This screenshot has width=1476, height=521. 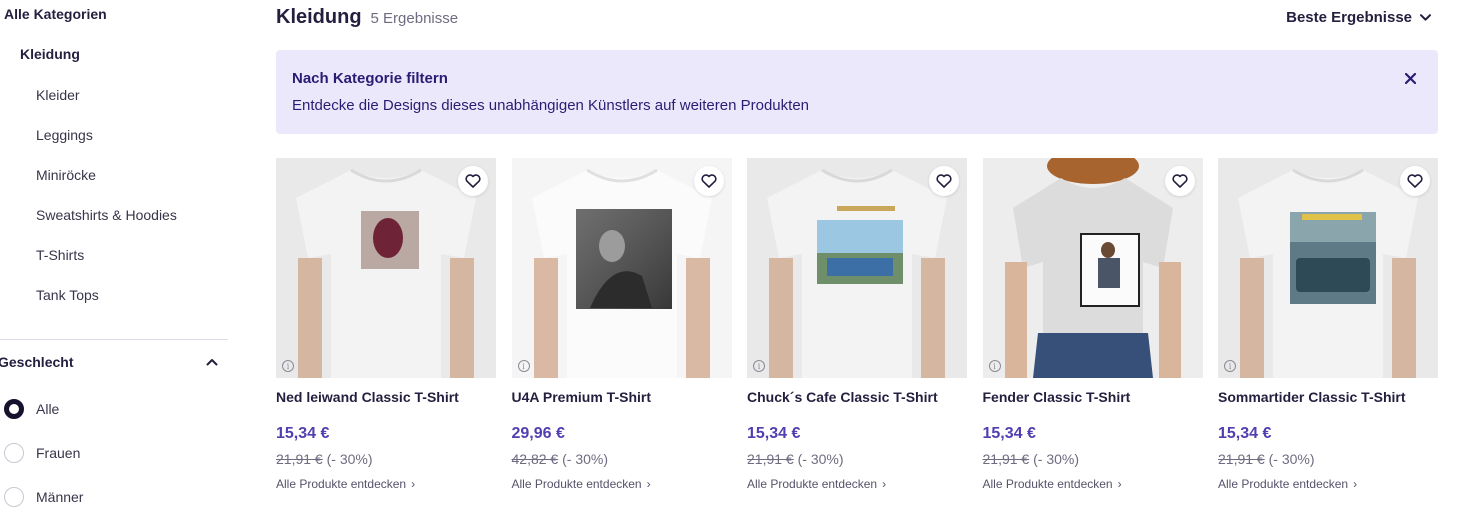 What do you see at coordinates (622, 459) in the screenshot?
I see `product-old-price-row: 42,82 € (- 30%)` at bounding box center [622, 459].